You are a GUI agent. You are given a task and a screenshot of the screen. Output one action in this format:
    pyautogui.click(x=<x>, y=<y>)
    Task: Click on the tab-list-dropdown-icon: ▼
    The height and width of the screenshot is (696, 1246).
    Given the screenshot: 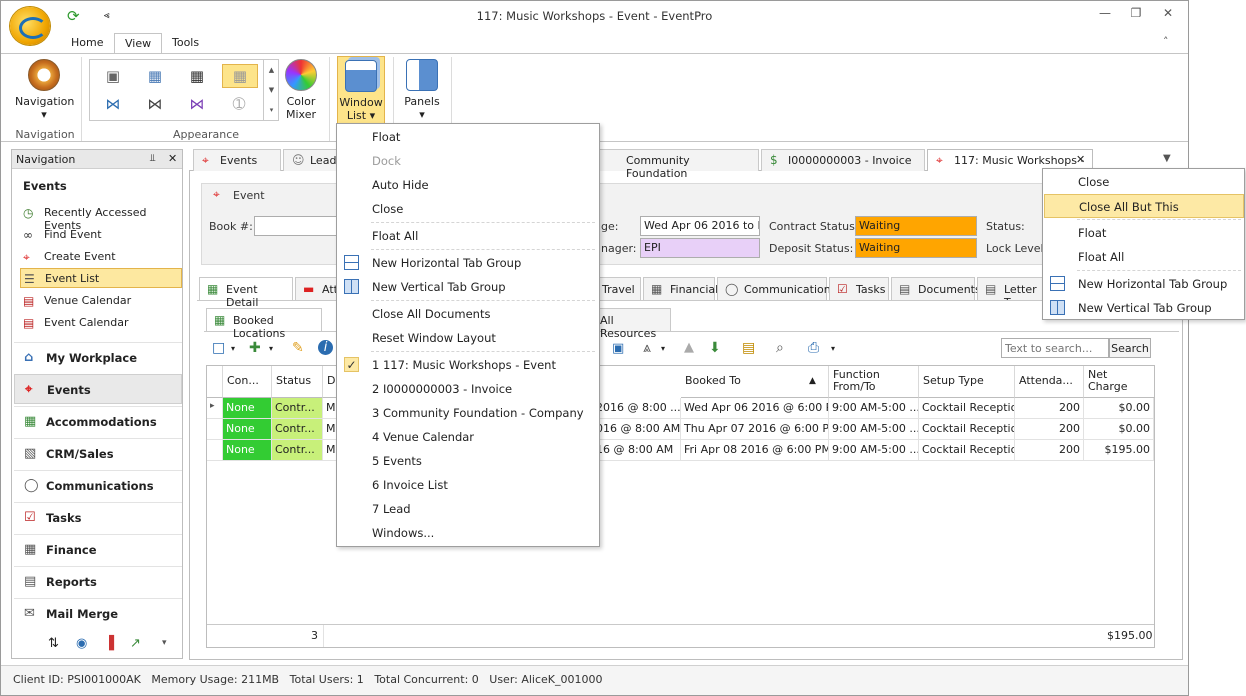 What is the action you would take?
    pyautogui.click(x=1167, y=158)
    